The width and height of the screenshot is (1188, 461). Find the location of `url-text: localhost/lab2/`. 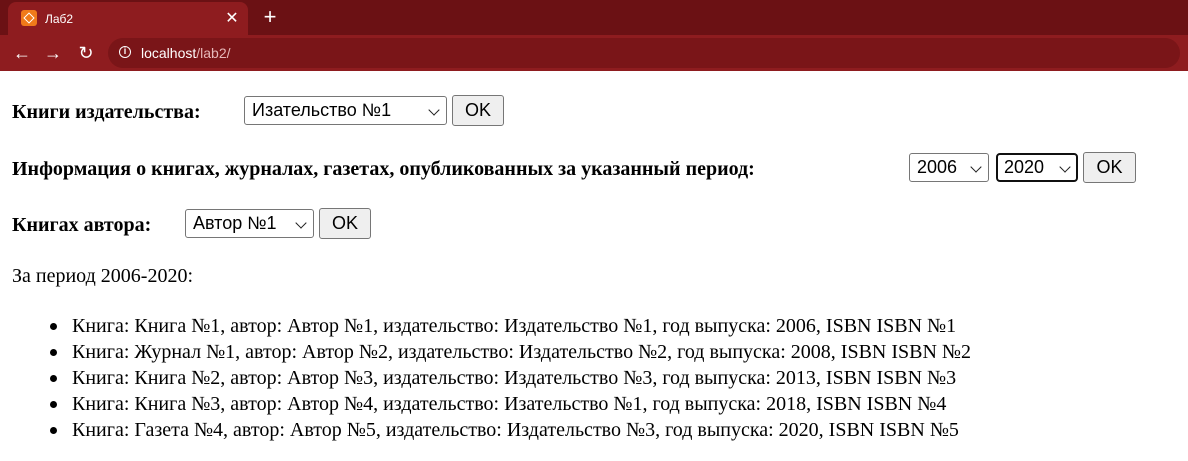

url-text: localhost/lab2/ is located at coordinates (186, 53).